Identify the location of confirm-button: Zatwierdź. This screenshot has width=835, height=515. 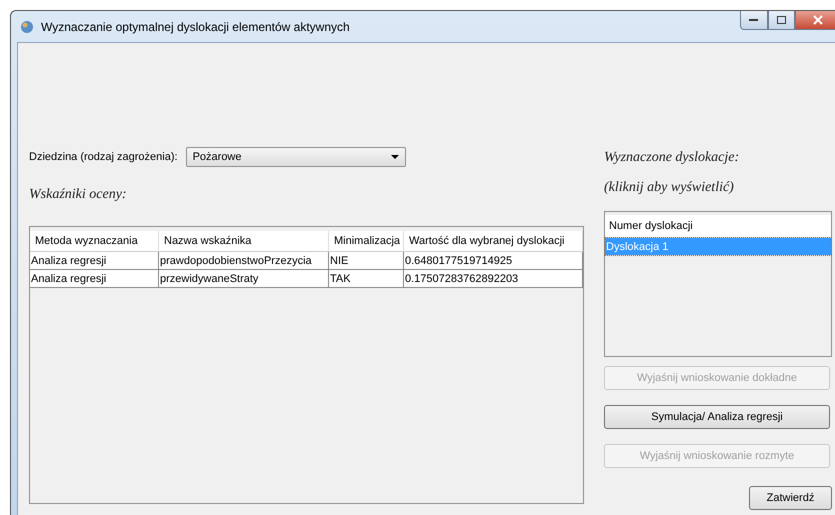
(790, 498).